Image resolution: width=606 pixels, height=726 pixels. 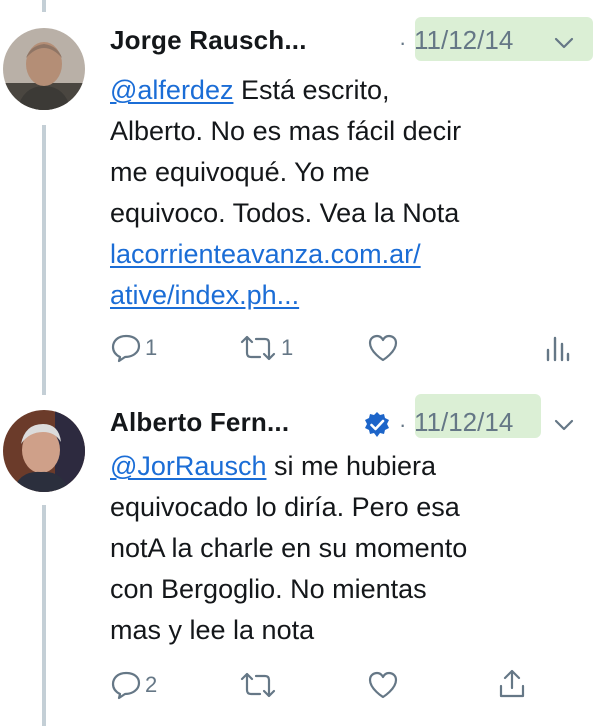 What do you see at coordinates (212, 630) in the screenshot?
I see `tweet-text-line: mas y lee la nota` at bounding box center [212, 630].